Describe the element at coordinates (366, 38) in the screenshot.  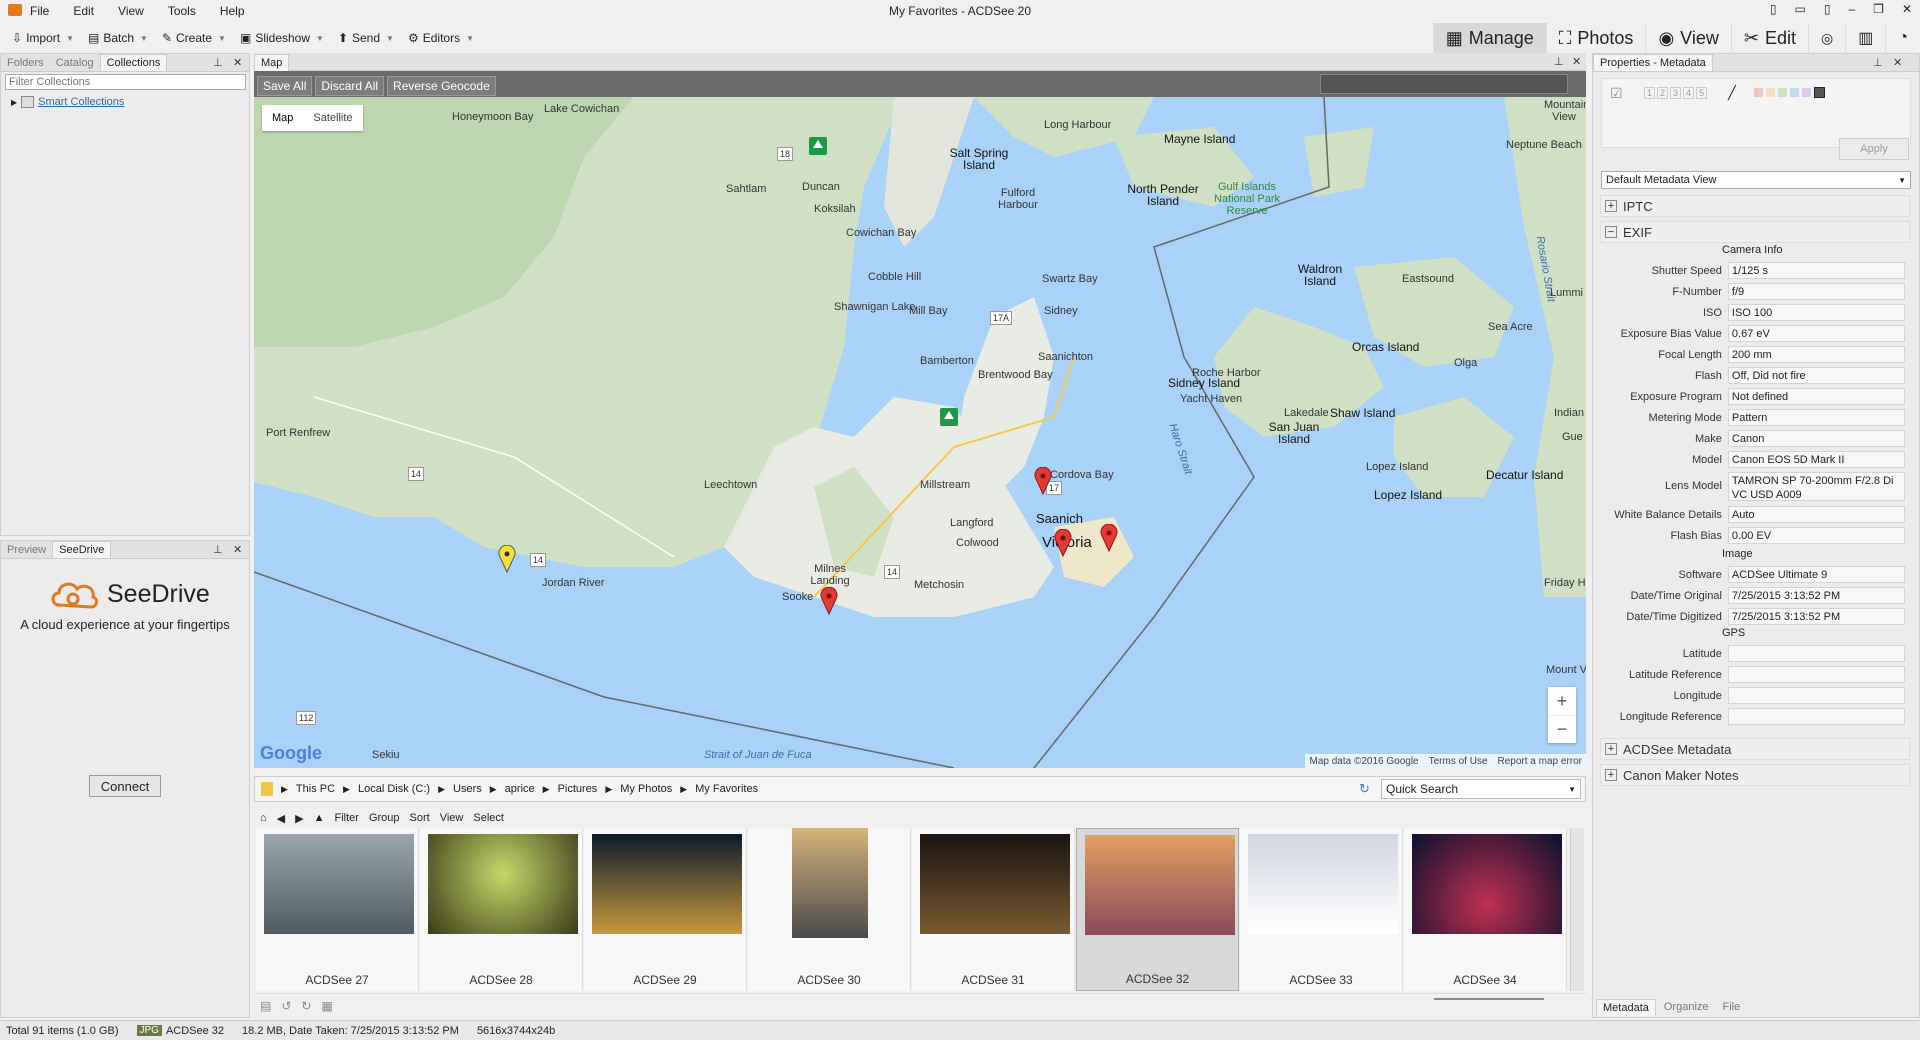
I see `send-button: ⬆ Send ▼` at that location.